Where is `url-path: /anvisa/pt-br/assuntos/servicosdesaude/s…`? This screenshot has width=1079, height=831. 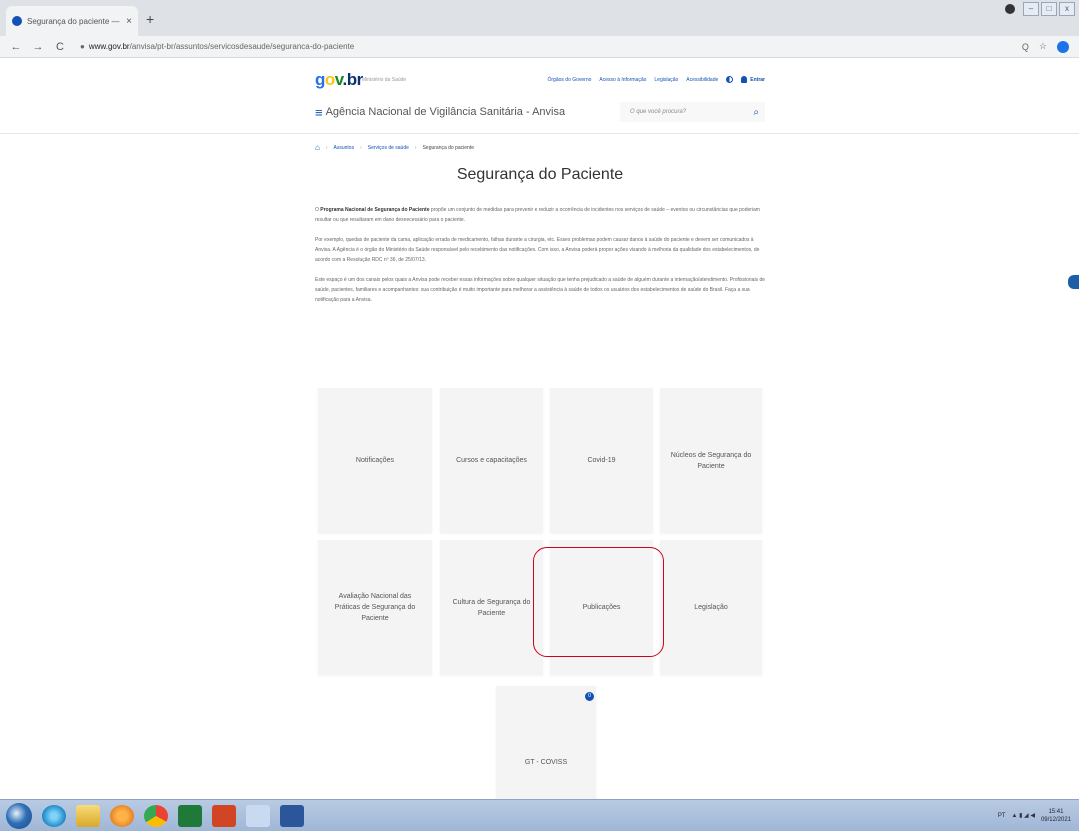 url-path: /anvisa/pt-br/assuntos/servicosdesaude/s… is located at coordinates (242, 46).